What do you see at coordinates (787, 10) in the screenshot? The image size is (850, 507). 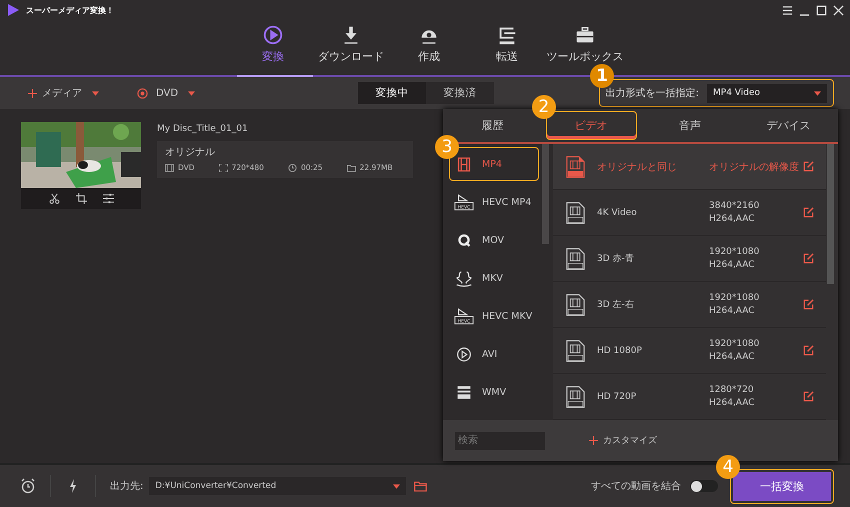 I see `menu-icon` at bounding box center [787, 10].